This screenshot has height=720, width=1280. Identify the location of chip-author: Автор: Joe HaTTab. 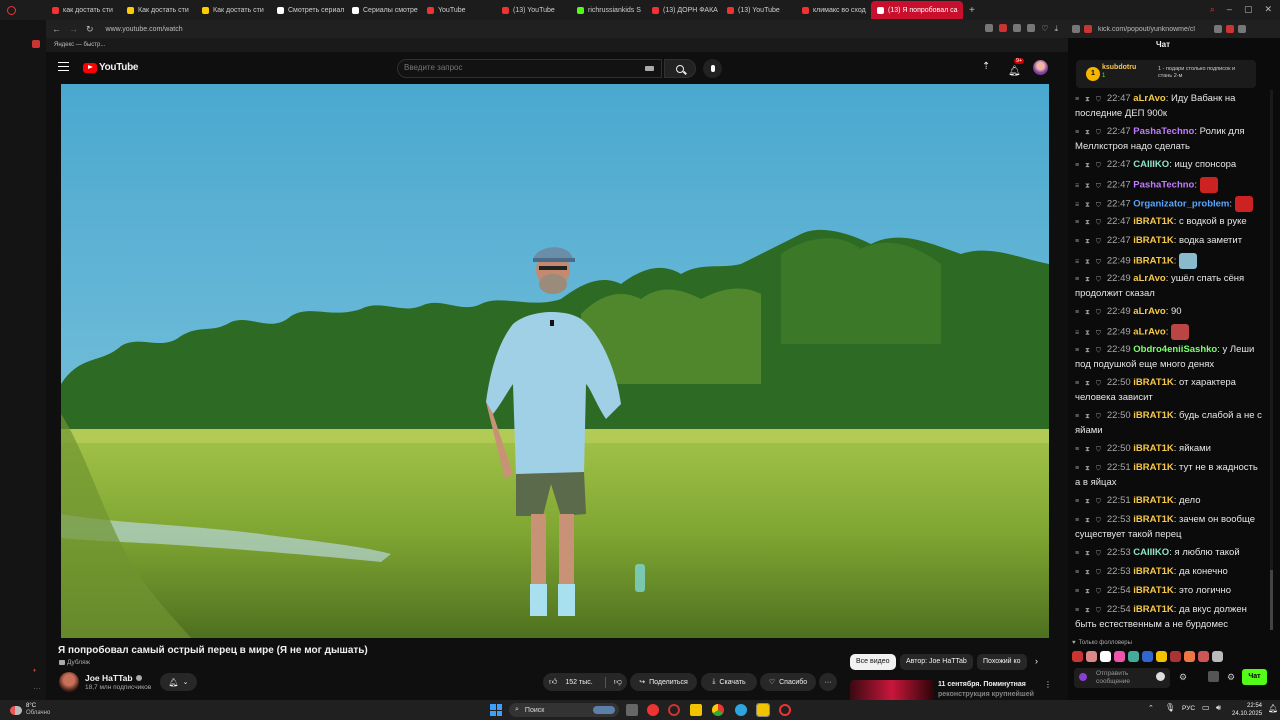
(936, 662).